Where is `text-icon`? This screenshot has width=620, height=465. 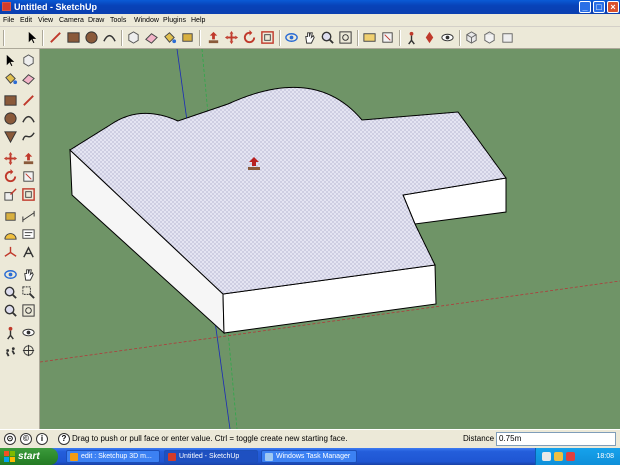 text-icon is located at coordinates (28, 234).